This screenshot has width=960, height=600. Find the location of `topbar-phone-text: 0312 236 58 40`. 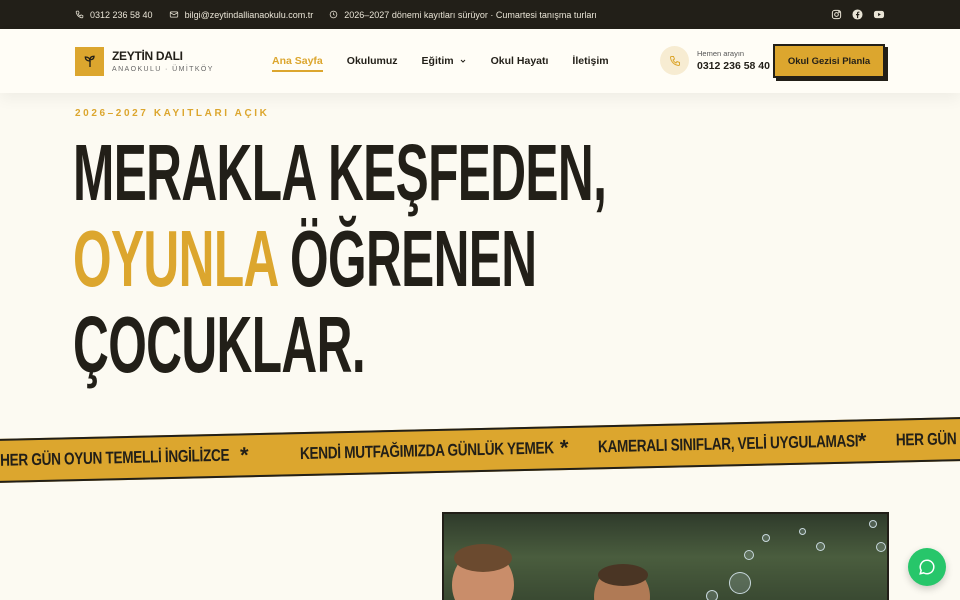

topbar-phone-text: 0312 236 58 40 is located at coordinates (121, 14).